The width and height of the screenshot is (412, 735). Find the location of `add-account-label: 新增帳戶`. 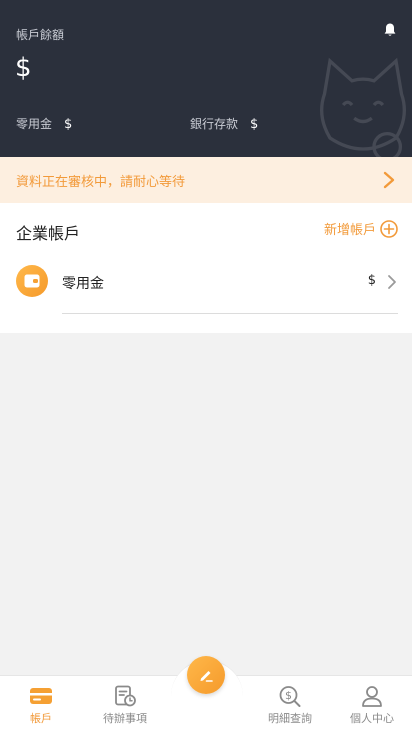

add-account-label: 新增帳戶 is located at coordinates (349, 230).